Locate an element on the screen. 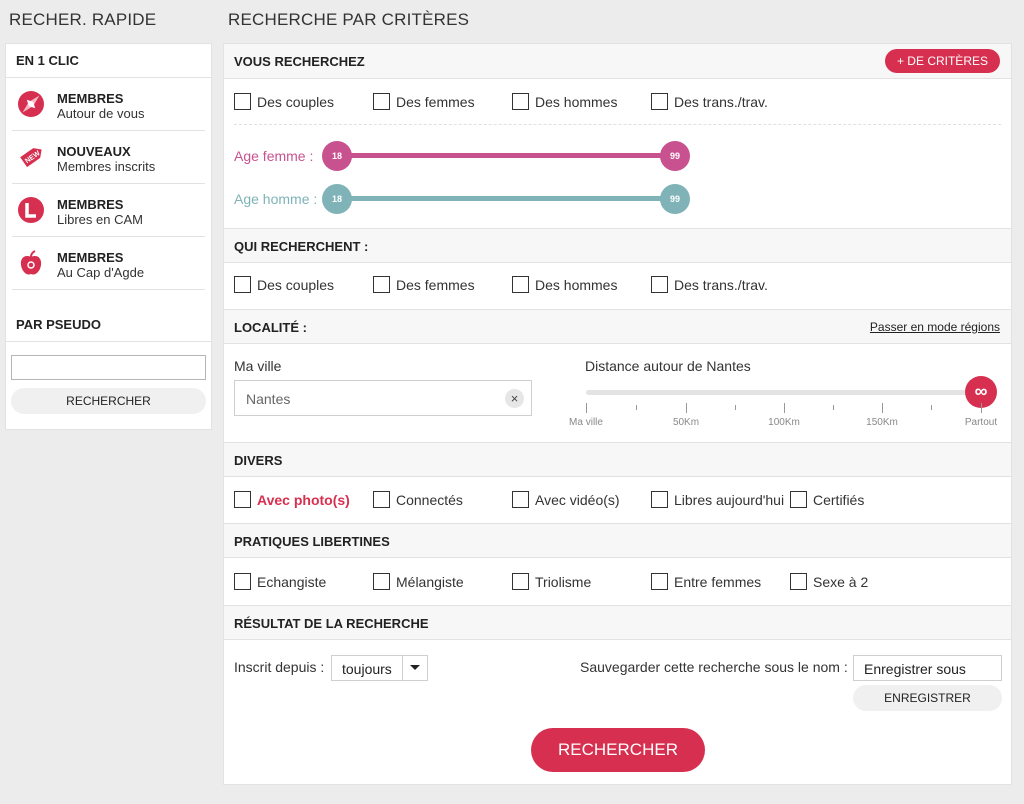 The width and height of the screenshot is (1024, 804). quick-link-cap-agde: MEMBRES Au Cap d'Agde is located at coordinates (108, 263).